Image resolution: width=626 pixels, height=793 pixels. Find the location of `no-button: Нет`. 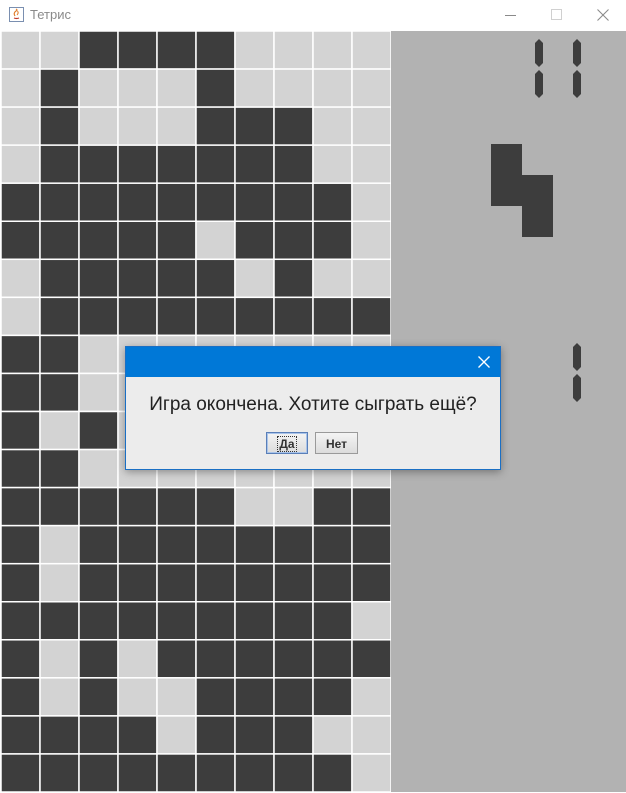

no-button: Нет is located at coordinates (336, 443).